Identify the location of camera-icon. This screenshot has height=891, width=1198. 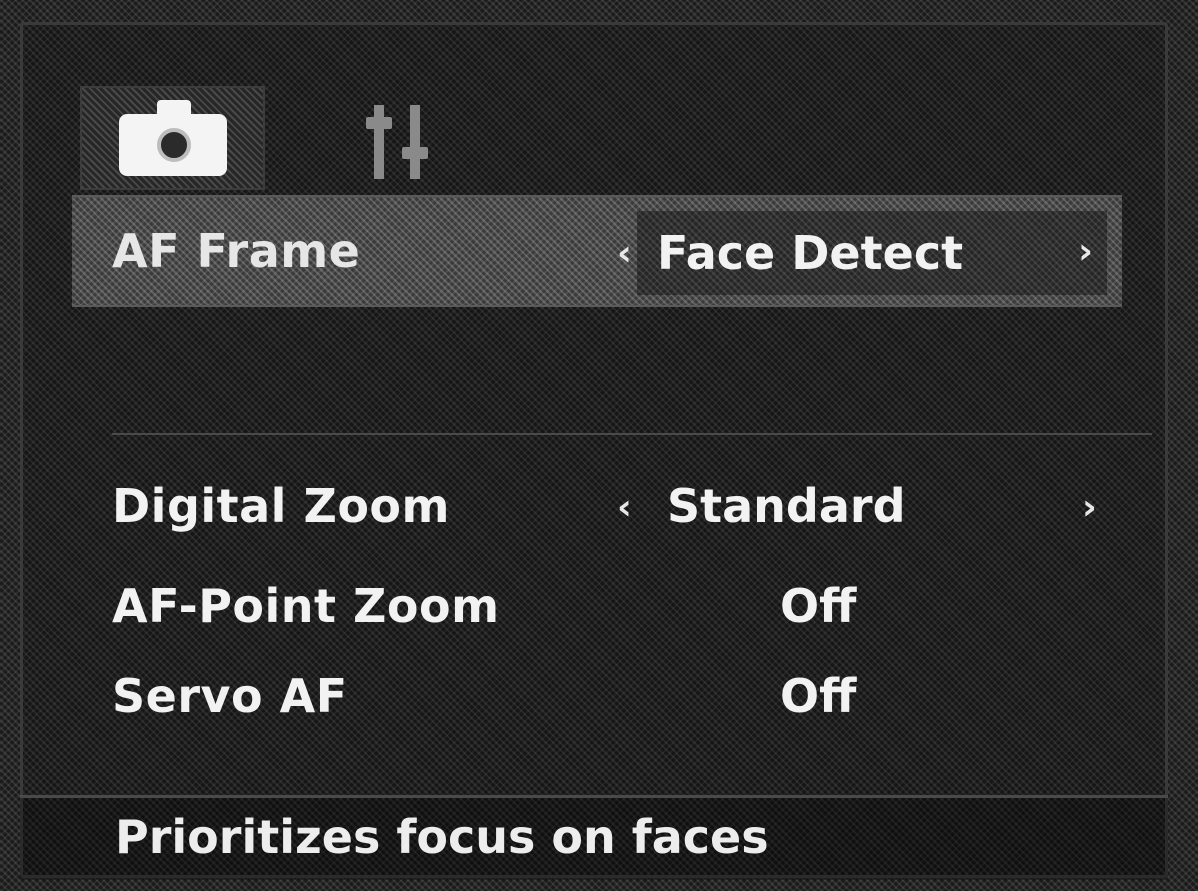
(172, 138).